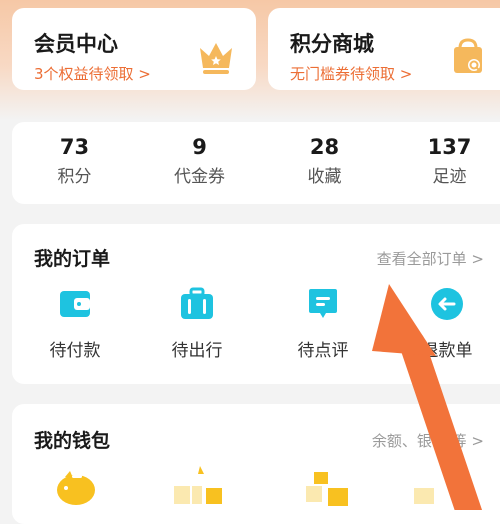 The width and height of the screenshot is (500, 524). I want to click on stat-label: 代金券, so click(199, 177).